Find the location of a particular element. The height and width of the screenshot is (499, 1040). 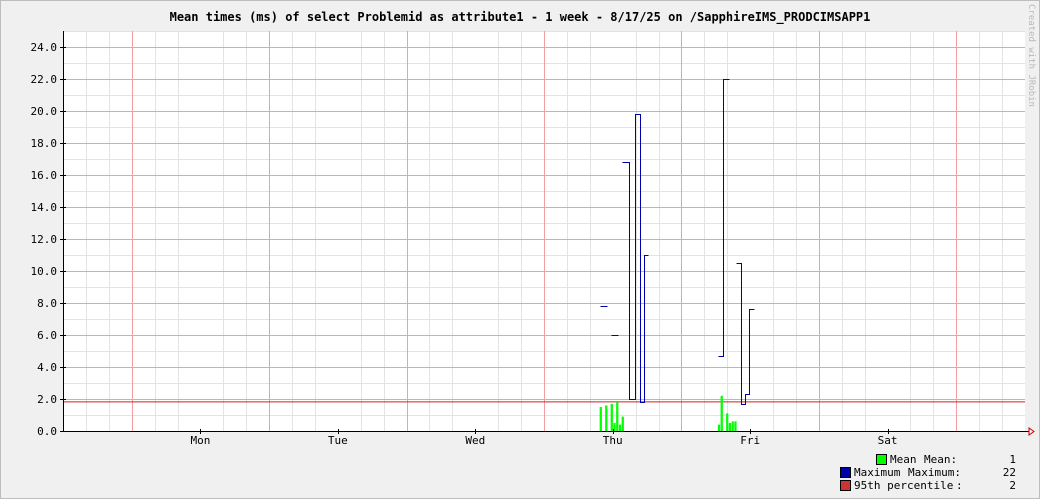

legend-label: Maximum is located at coordinates (877, 472).